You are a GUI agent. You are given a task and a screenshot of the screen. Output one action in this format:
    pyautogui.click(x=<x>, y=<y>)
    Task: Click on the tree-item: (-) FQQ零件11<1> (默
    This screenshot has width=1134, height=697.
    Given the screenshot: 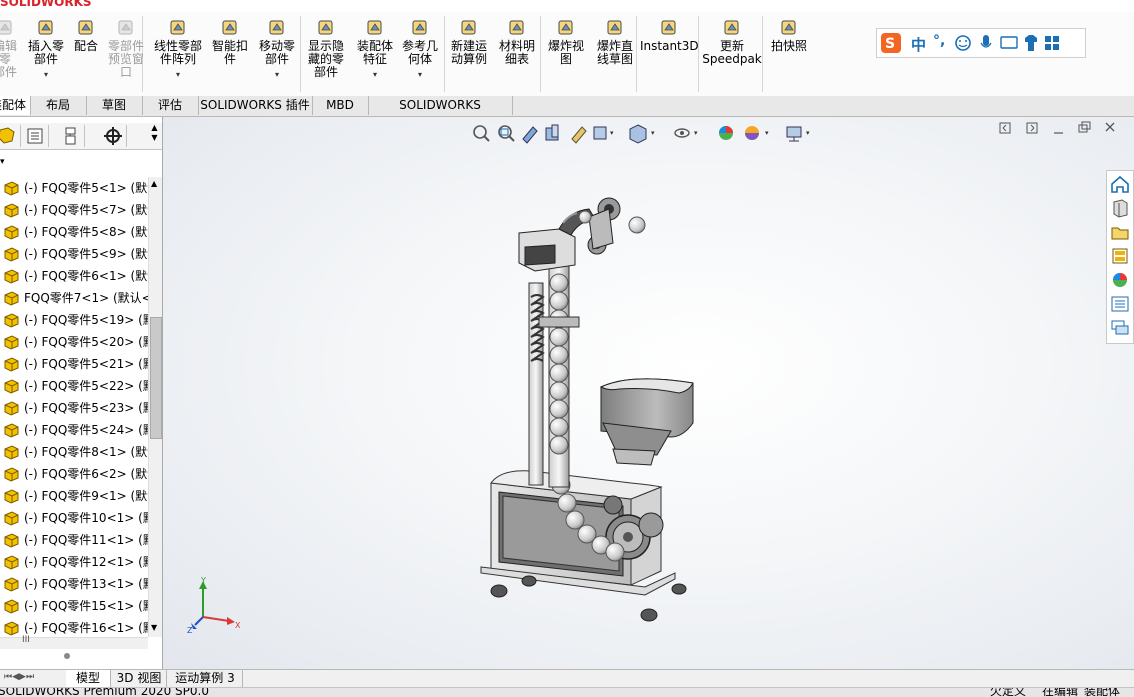 What is the action you would take?
    pyautogui.click(x=74, y=540)
    